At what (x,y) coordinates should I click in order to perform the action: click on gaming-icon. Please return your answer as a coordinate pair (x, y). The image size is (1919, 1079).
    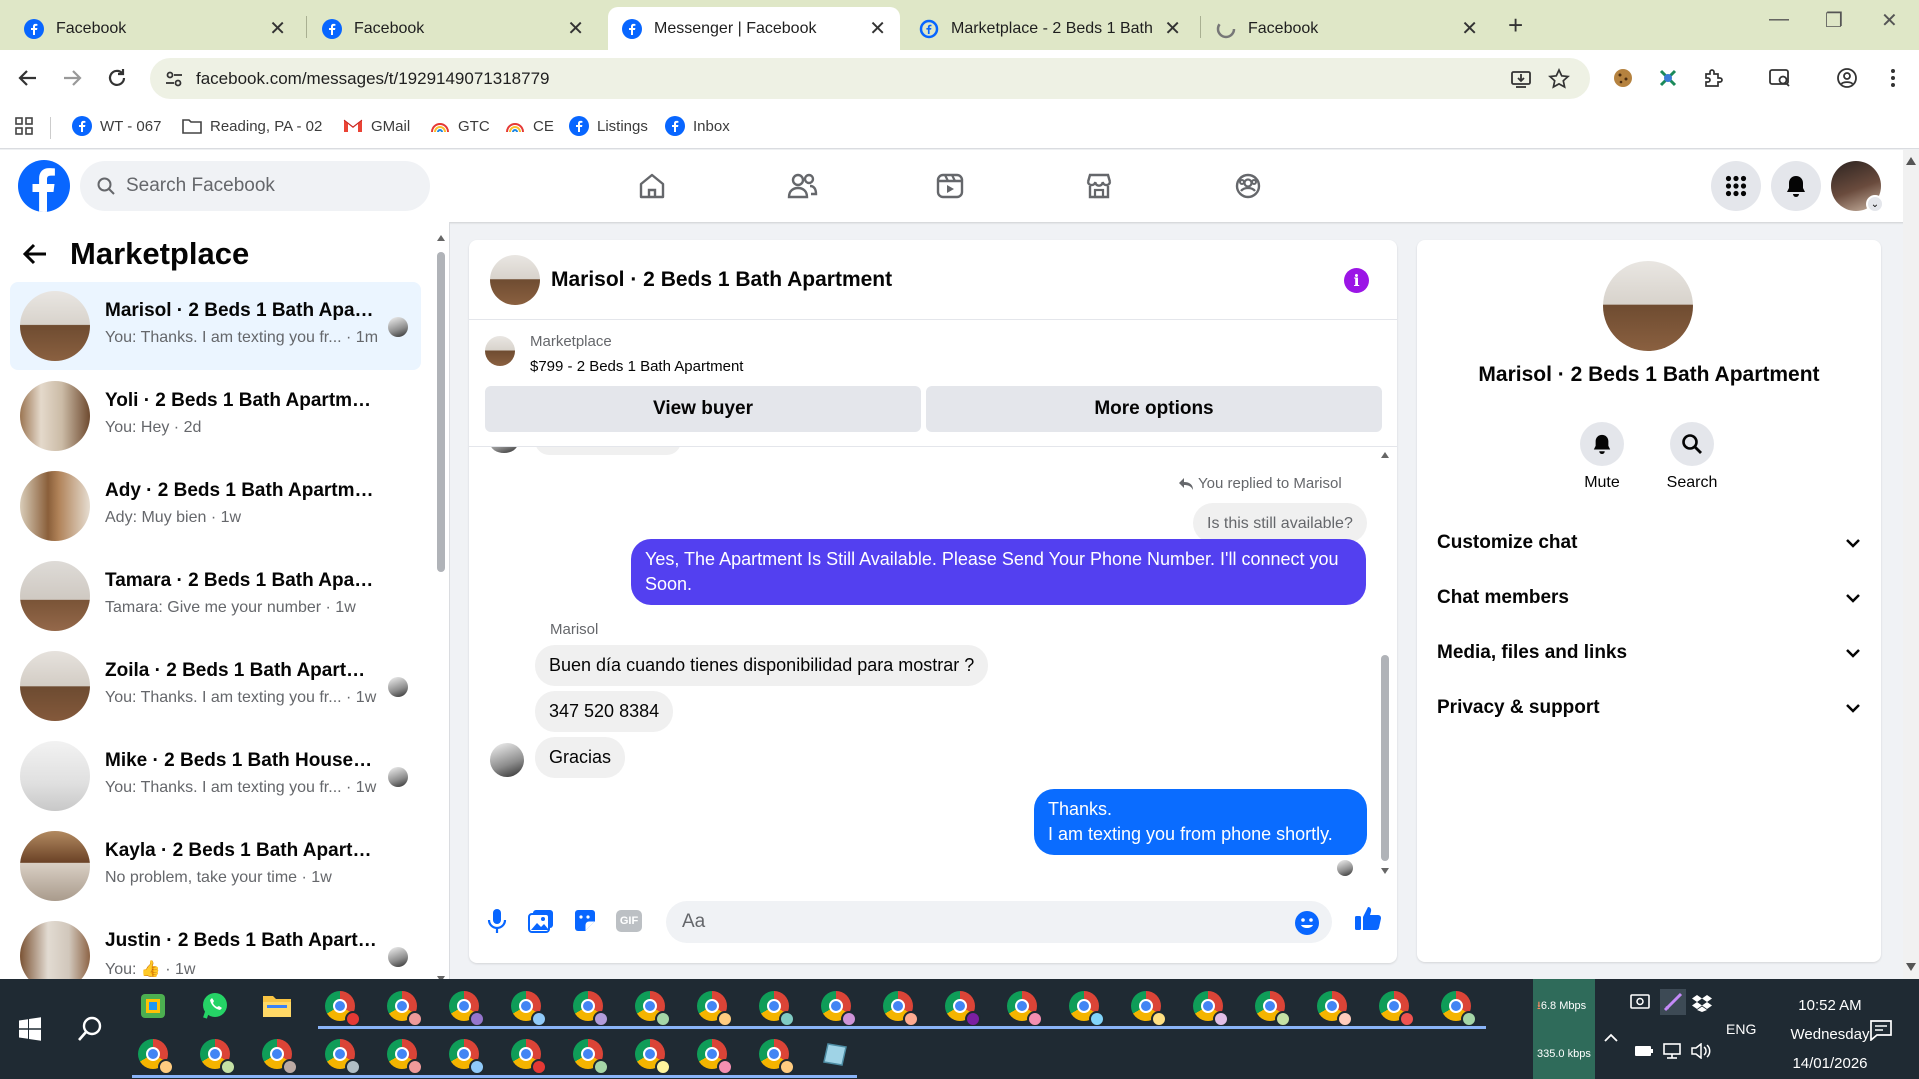
    Looking at the image, I should click on (1248, 186).